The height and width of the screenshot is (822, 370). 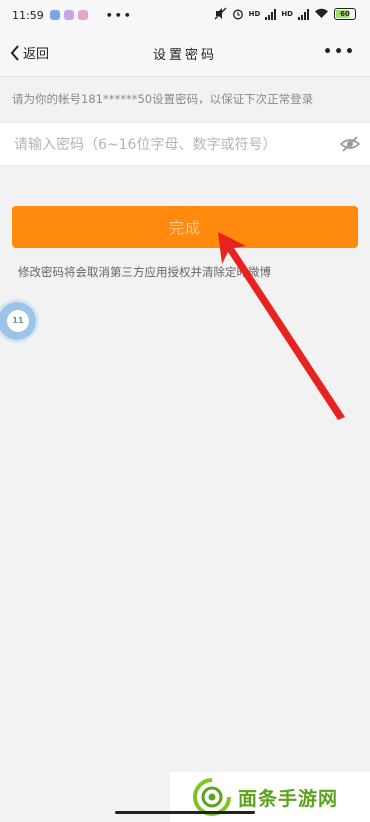 I want to click on nav-bar: 返回 设置密码 •••, so click(x=185, y=53).